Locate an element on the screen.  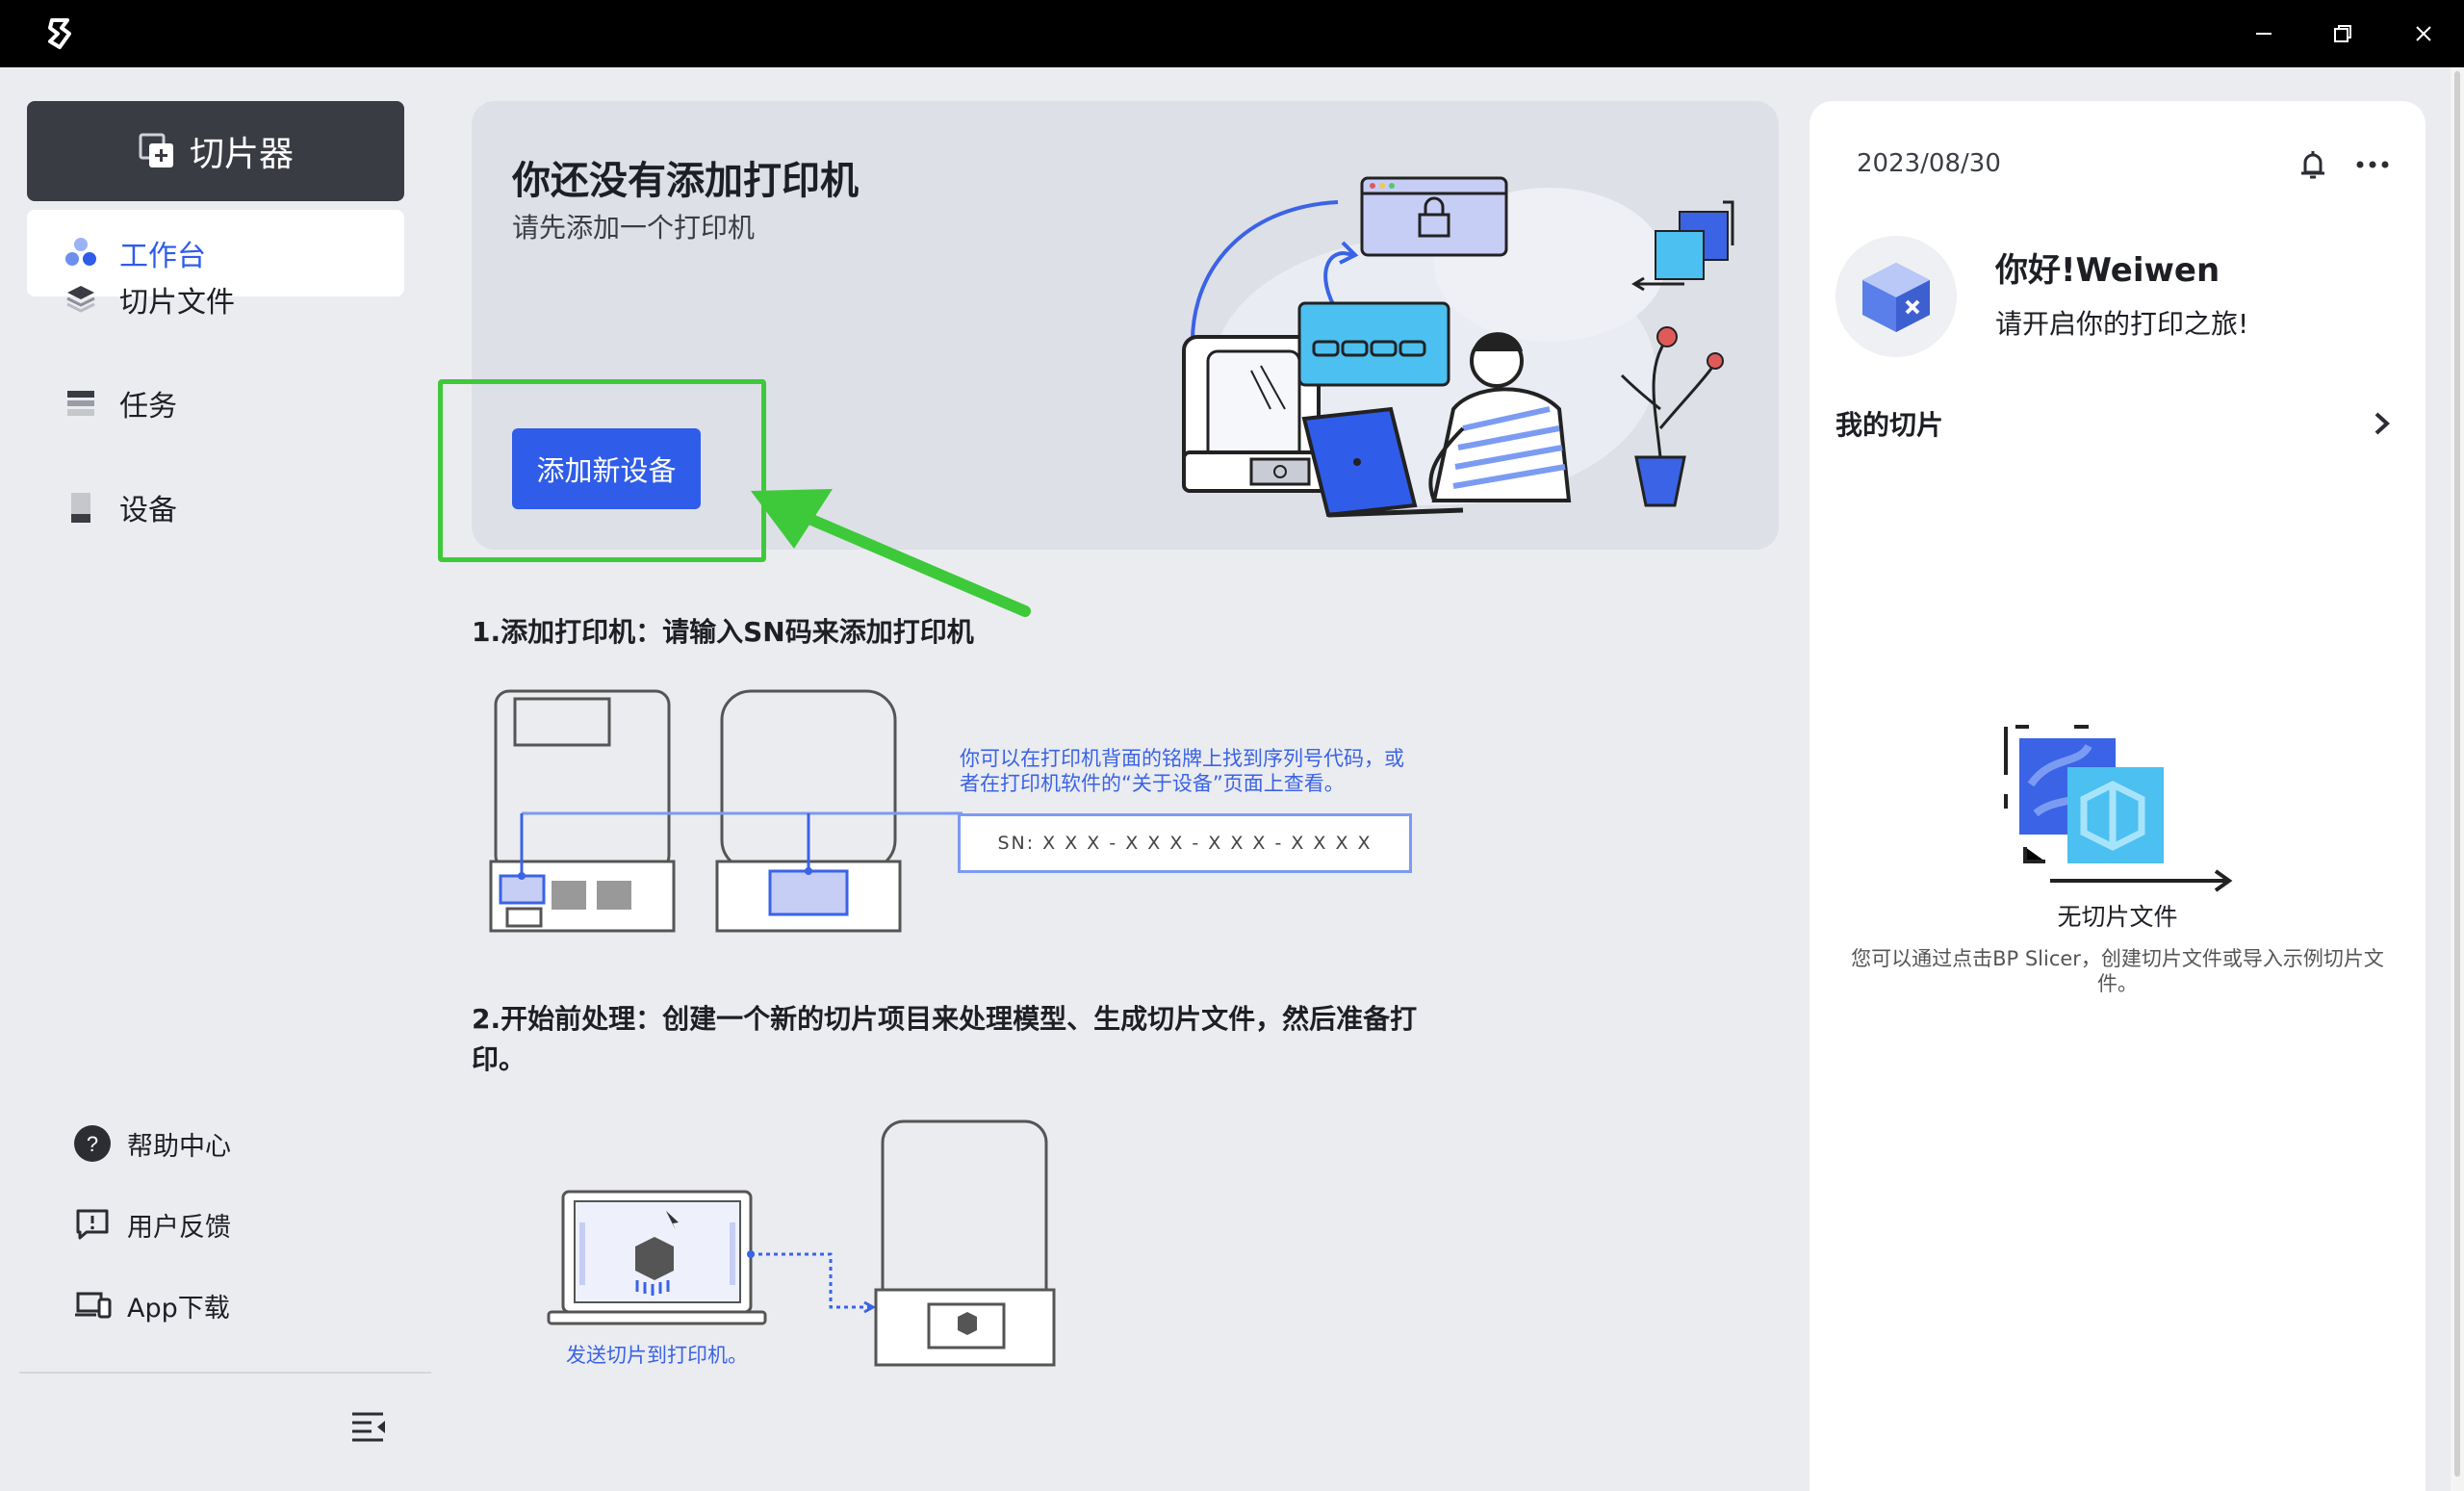
device-icon is located at coordinates (80, 508).